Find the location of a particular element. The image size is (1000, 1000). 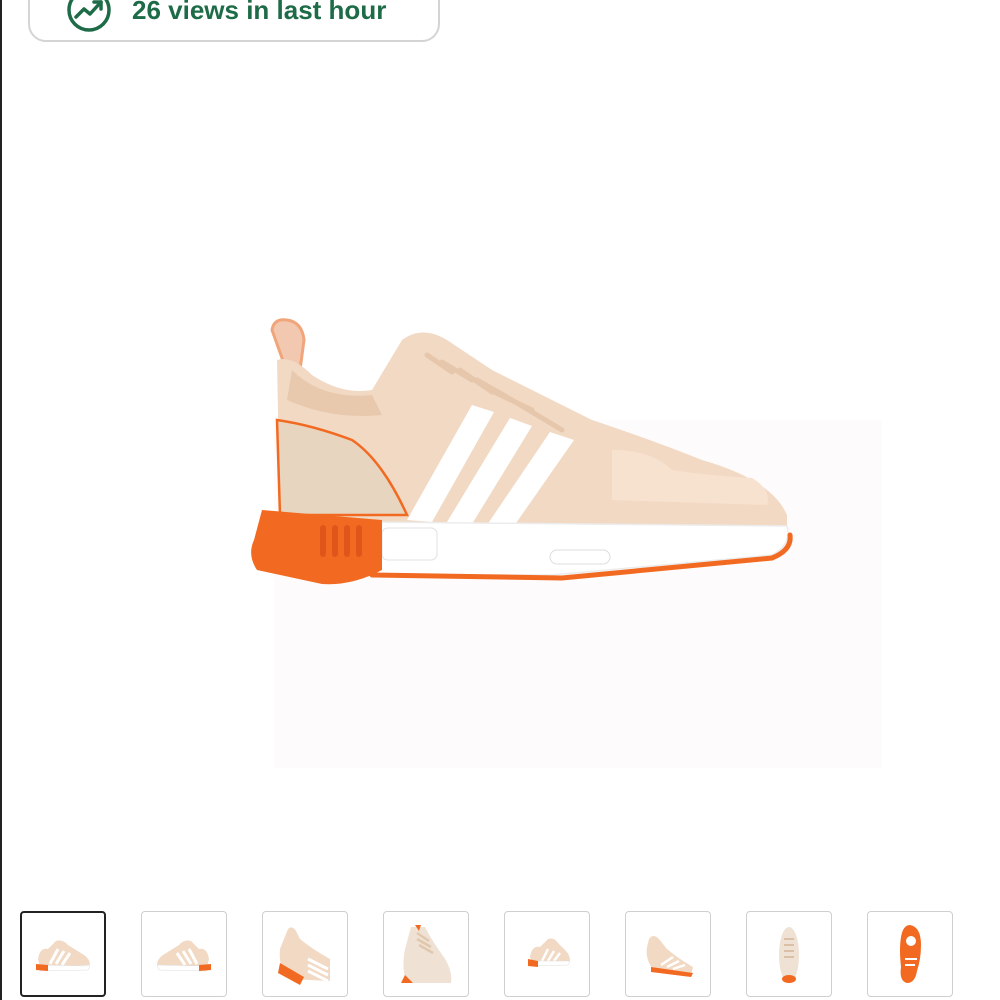

sneaker-three-quarter-icon is located at coordinates (669, 956).